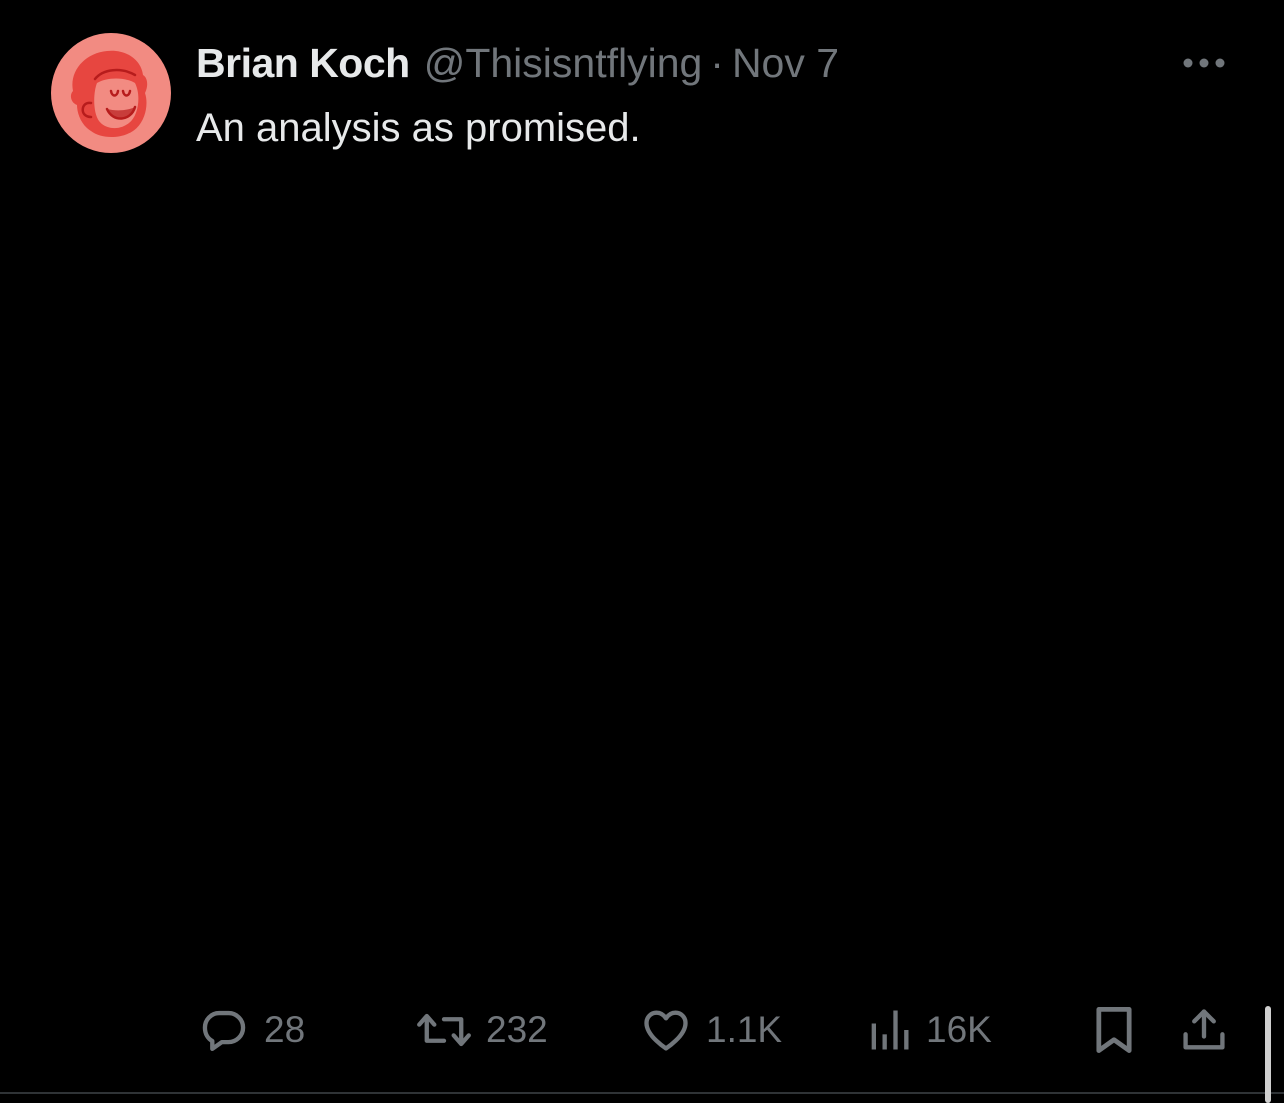 The height and width of the screenshot is (1103, 1284). What do you see at coordinates (642, 1093) in the screenshot?
I see `divider` at bounding box center [642, 1093].